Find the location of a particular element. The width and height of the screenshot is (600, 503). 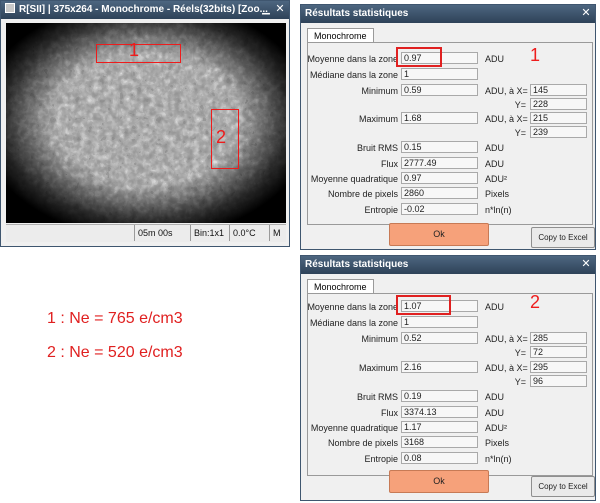

maximum-field: 1.68 is located at coordinates (439, 118).